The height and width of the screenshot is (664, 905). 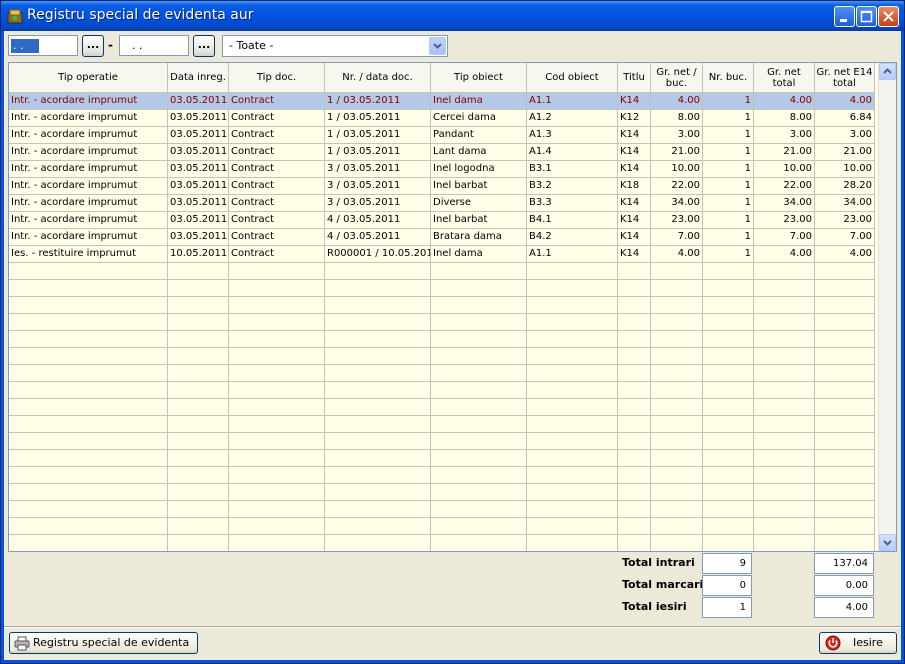 What do you see at coordinates (437, 46) in the screenshot?
I see `dropdown-arrow-button` at bounding box center [437, 46].